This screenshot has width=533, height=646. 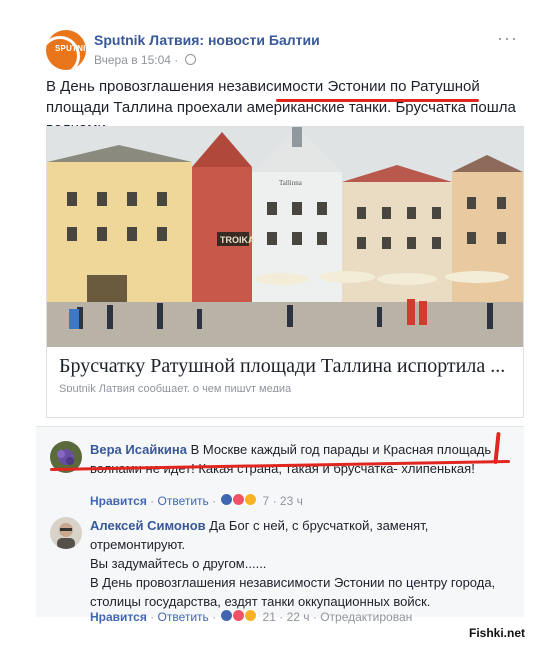 What do you see at coordinates (266, 501) in the screenshot?
I see `reactions-count: 7` at bounding box center [266, 501].